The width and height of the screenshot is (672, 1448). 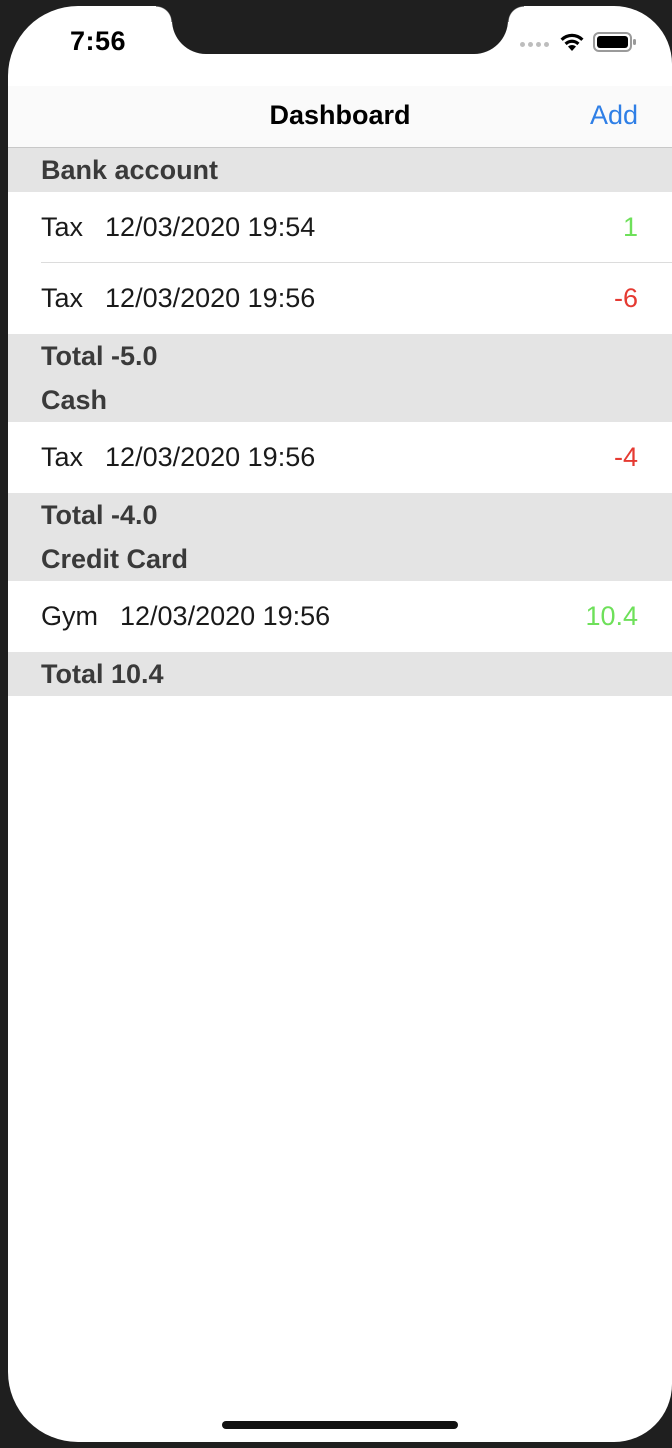 I want to click on transaction-row: Tax 12/03/2020 19:54 1, so click(x=340, y=227).